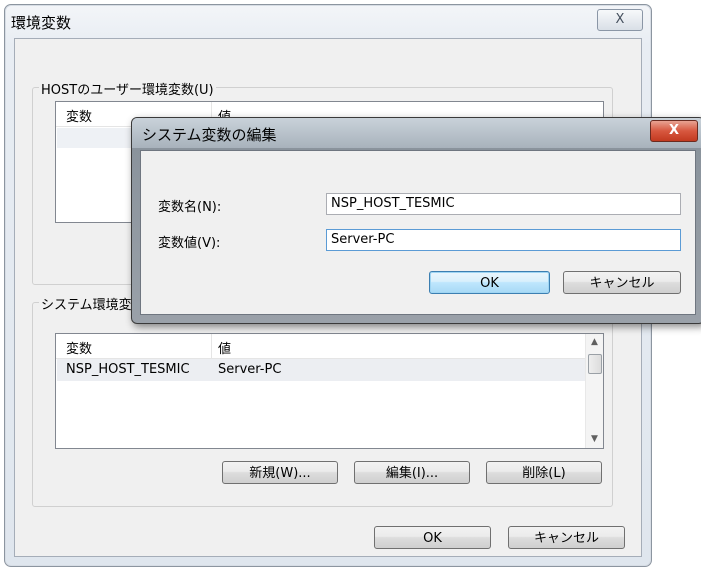 This screenshot has height=569, width=701. What do you see at coordinates (189, 243) in the screenshot?
I see `variable-value-label: 変数値(V):` at bounding box center [189, 243].